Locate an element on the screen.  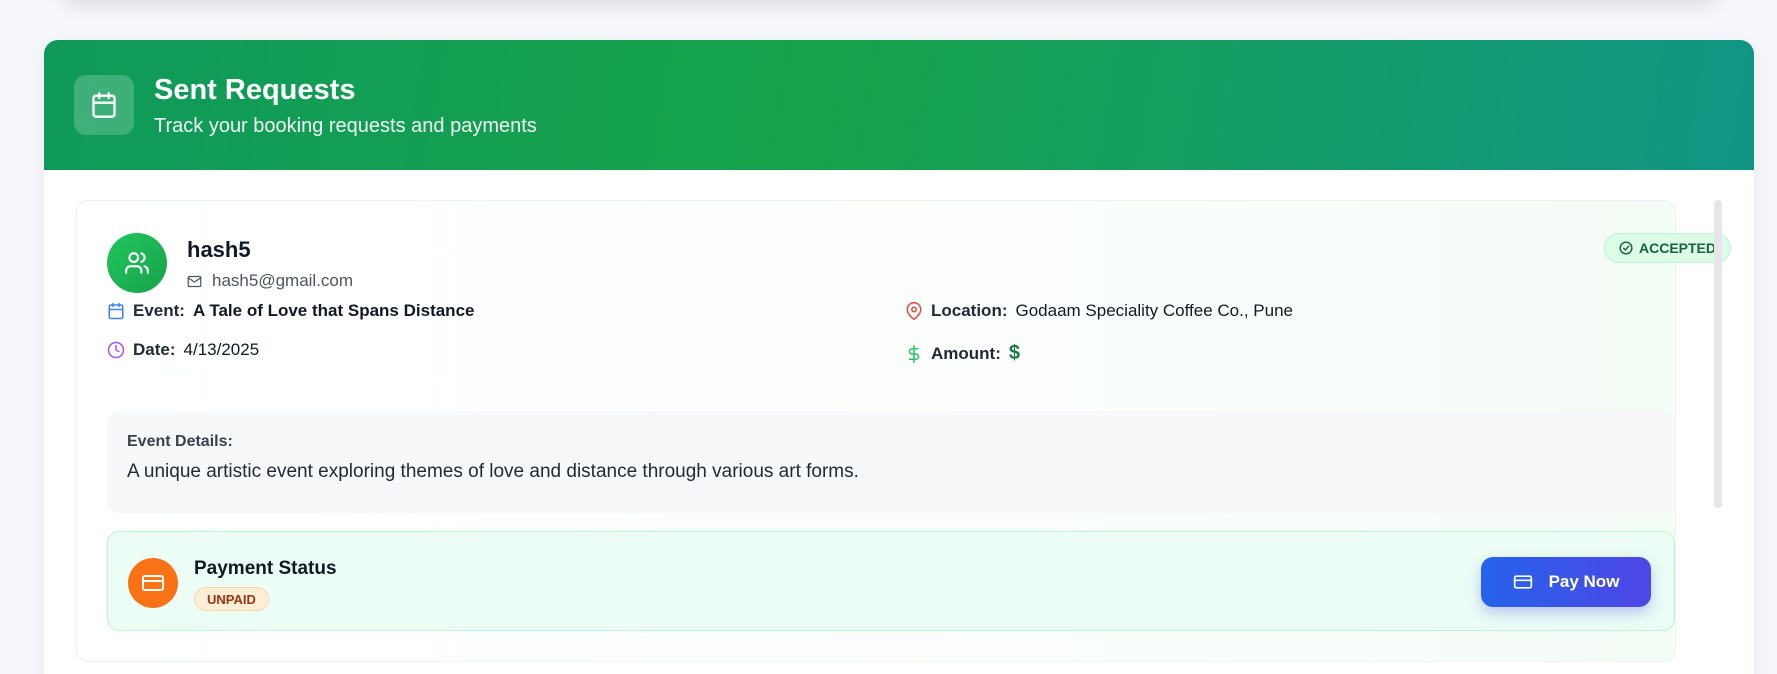
check-circle-icon is located at coordinates (1626, 248).